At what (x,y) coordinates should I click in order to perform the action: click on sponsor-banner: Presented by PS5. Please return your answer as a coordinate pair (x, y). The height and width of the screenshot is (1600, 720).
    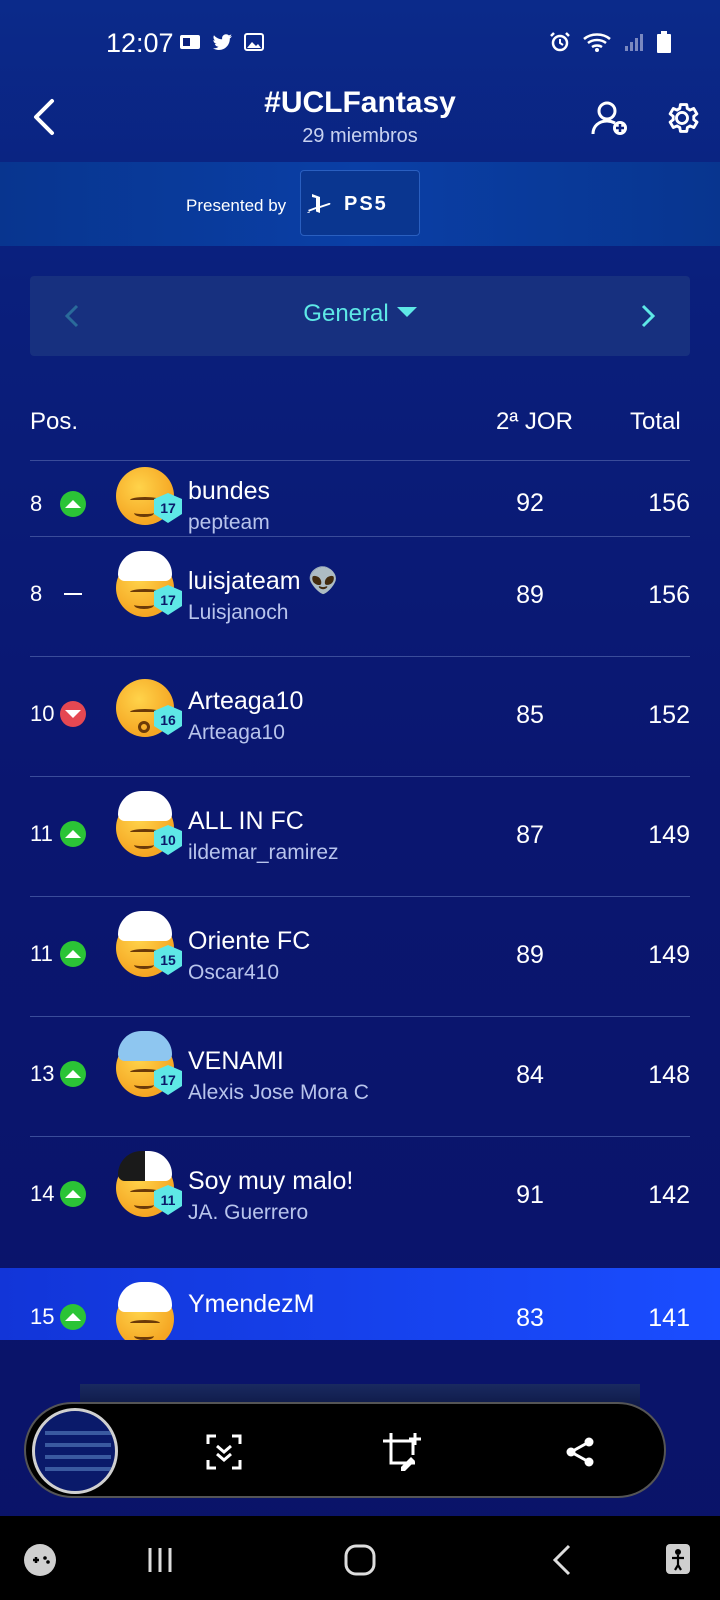
    Looking at the image, I should click on (360, 204).